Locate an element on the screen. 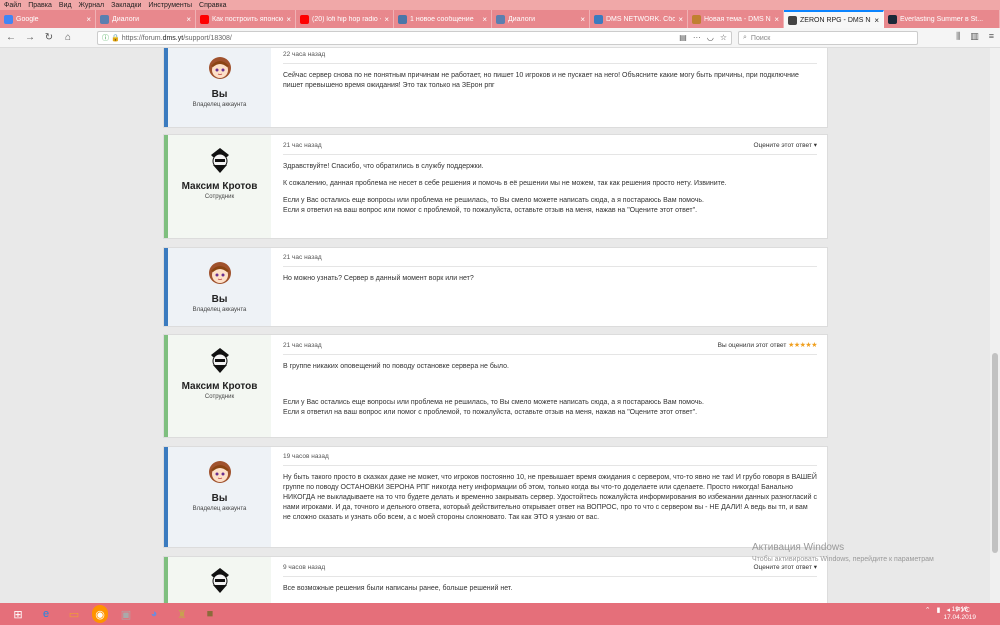 Image resolution: width=1000 pixels, height=625 pixels. menu-file: Файл is located at coordinates (12, 5).